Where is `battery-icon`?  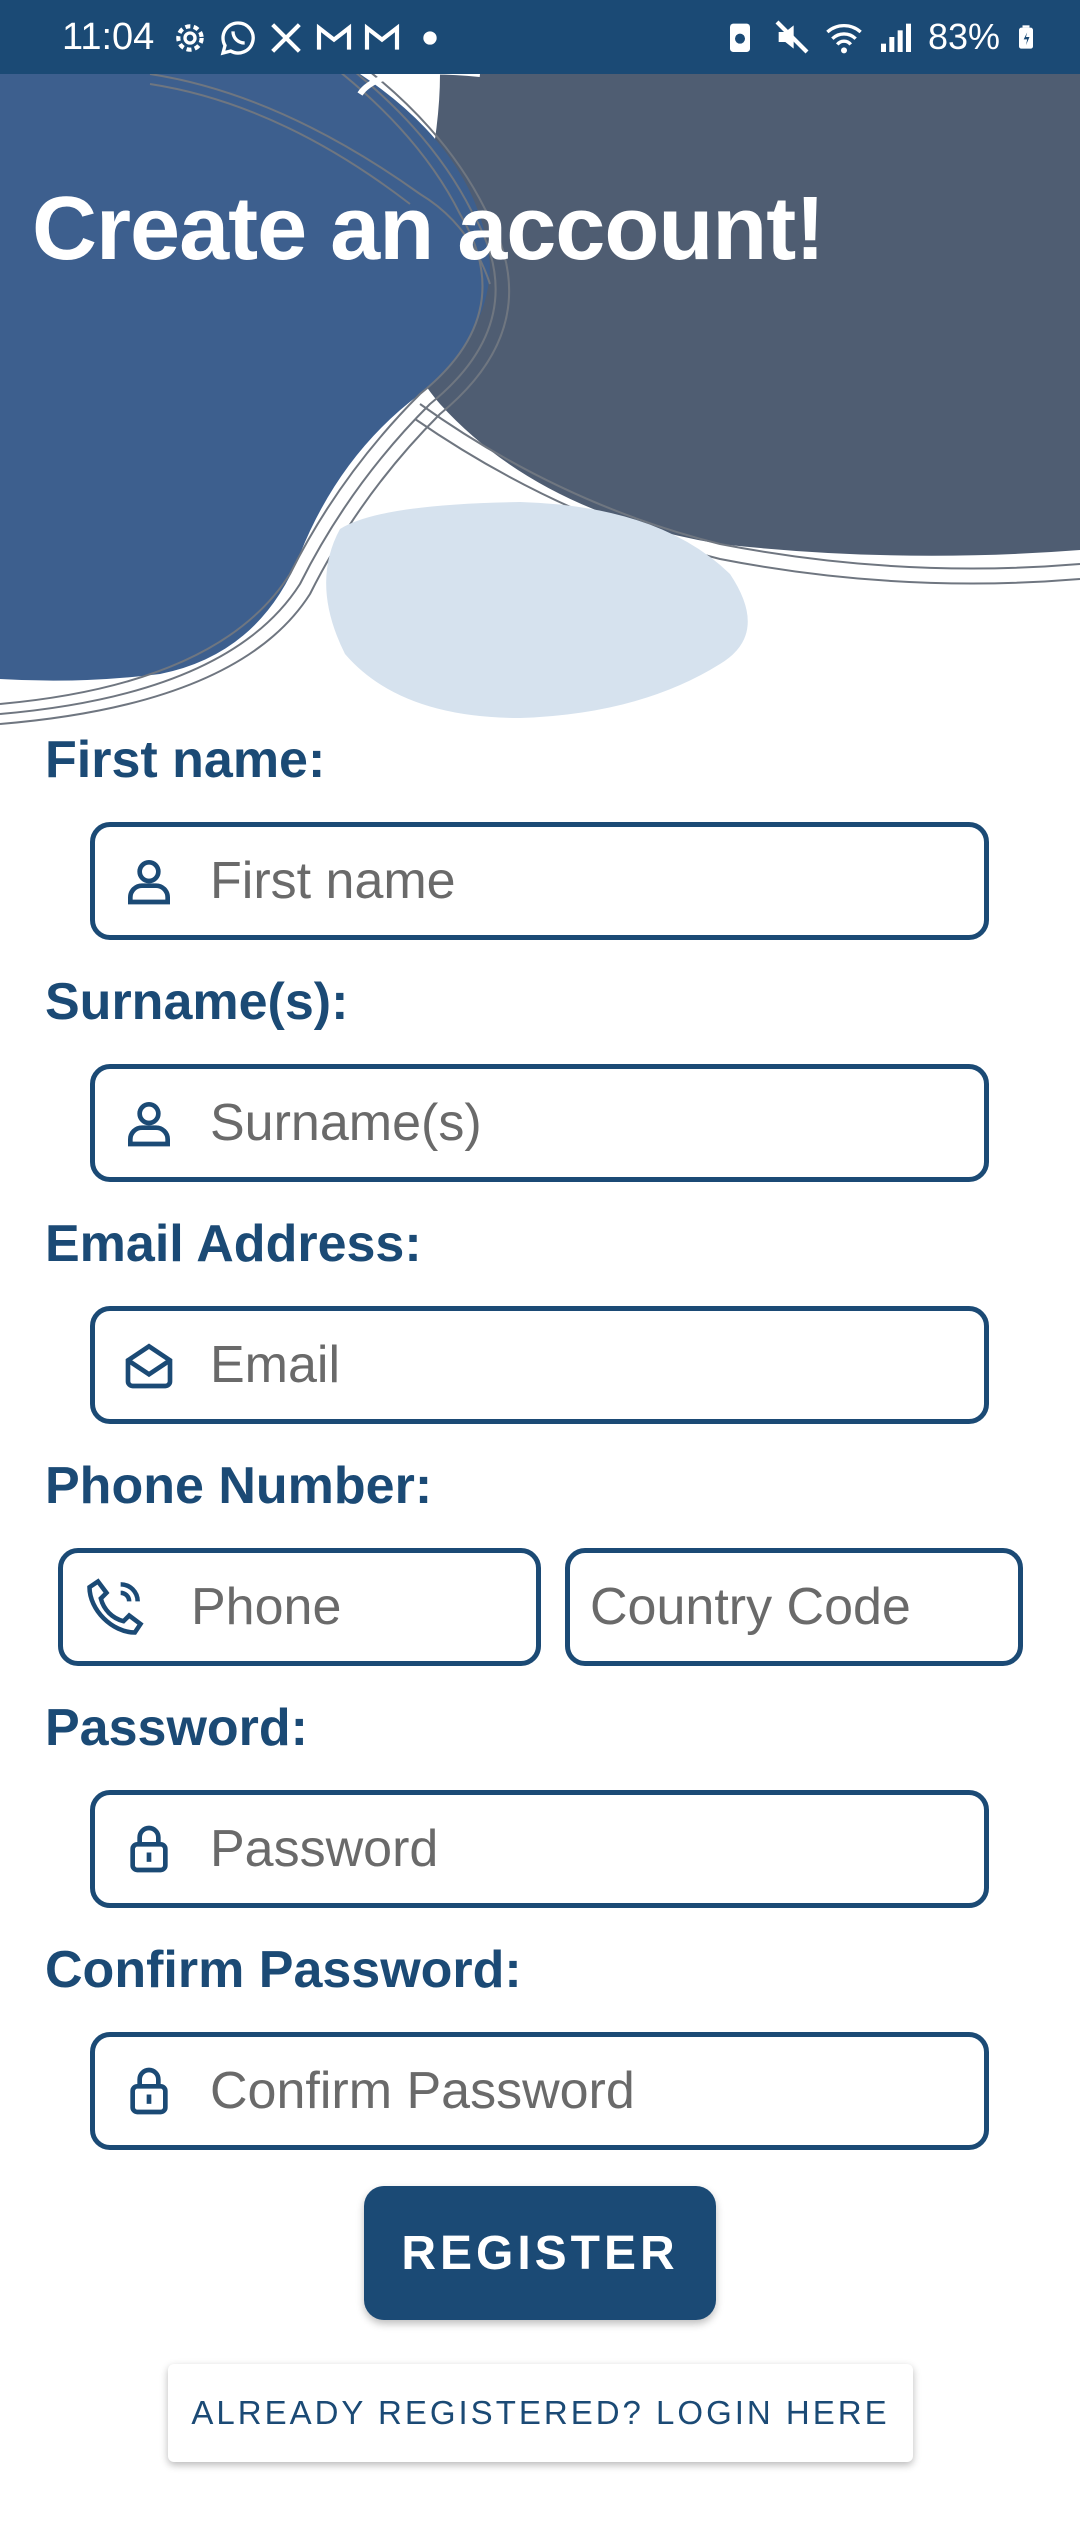
battery-icon is located at coordinates (1026, 37).